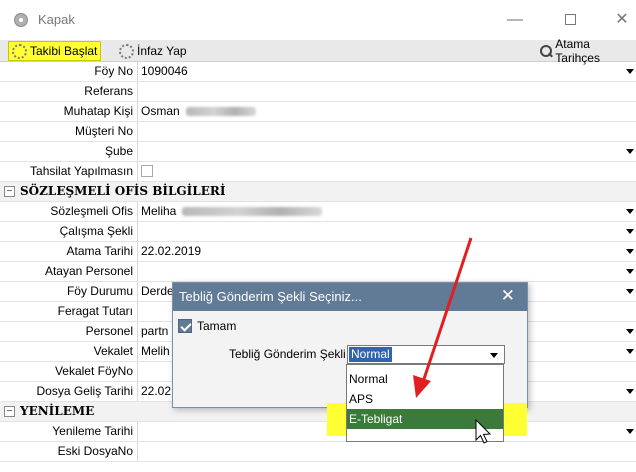 Image resolution: width=636 pixels, height=472 pixels. Describe the element at coordinates (318, 51) in the screenshot. I see `toolbar: Takibi Başlat İnfaz Yap Atama Tarihçes` at that location.